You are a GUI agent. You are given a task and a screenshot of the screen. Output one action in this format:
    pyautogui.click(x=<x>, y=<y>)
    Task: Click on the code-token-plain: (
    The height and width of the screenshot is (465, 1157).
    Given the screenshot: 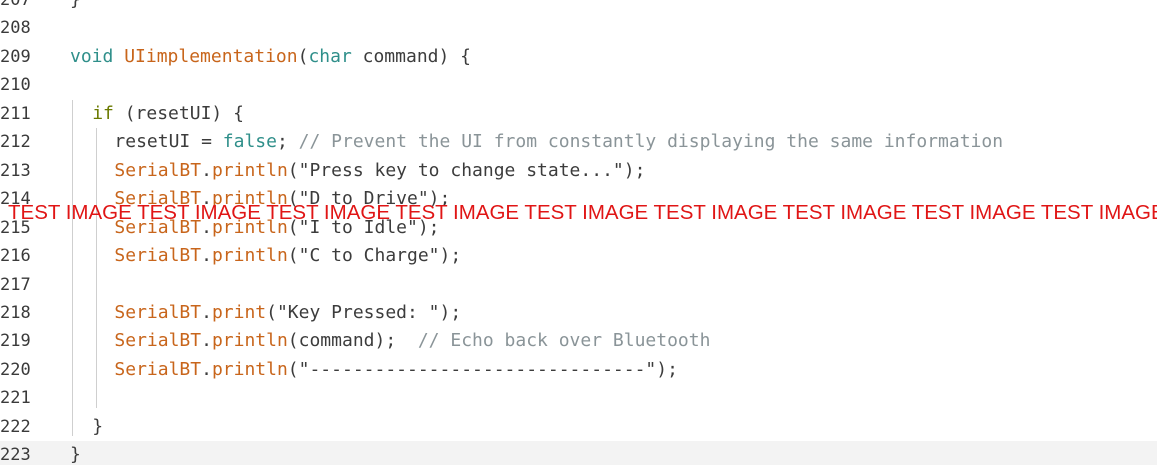 What is the action you would take?
    pyautogui.click(x=303, y=56)
    